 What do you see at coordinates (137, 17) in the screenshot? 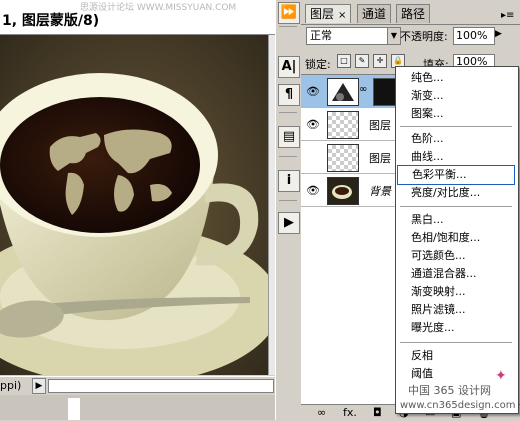
I see `document-title-bar: 1, 图层蒙版/8) 思源设计论坛 WWW.MISSYUAN.COM` at bounding box center [137, 17].